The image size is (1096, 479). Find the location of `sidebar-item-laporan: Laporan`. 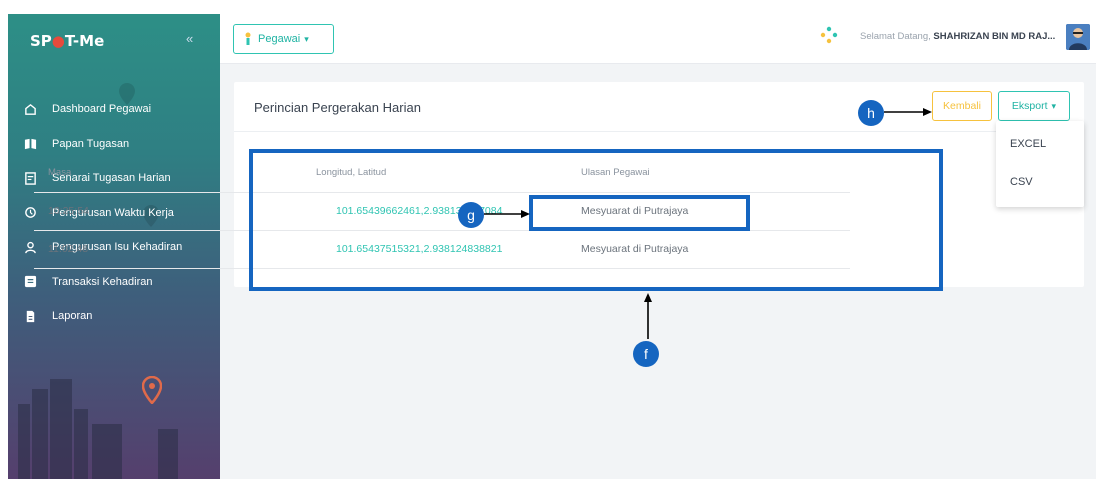

sidebar-item-laporan: Laporan is located at coordinates (114, 316).